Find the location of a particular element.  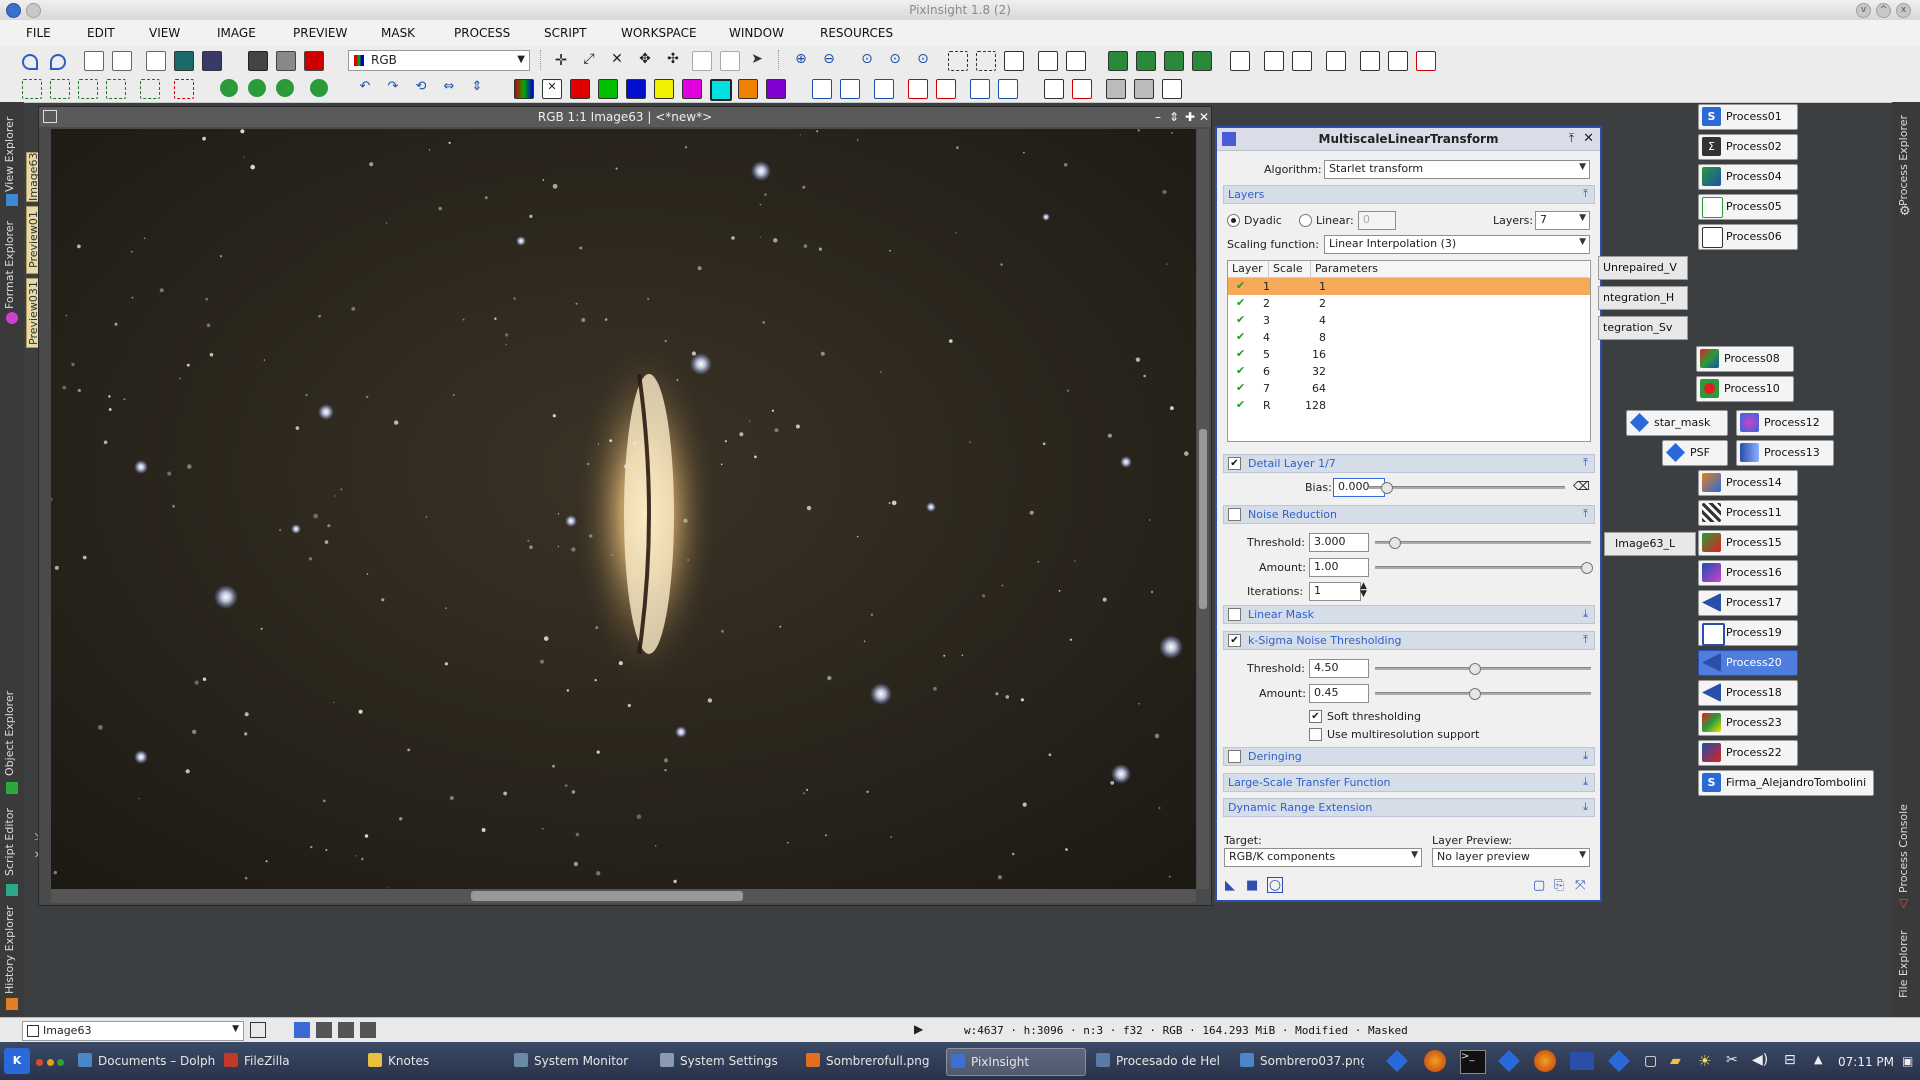

process-icon-process12: Process12 is located at coordinates (1785, 423).